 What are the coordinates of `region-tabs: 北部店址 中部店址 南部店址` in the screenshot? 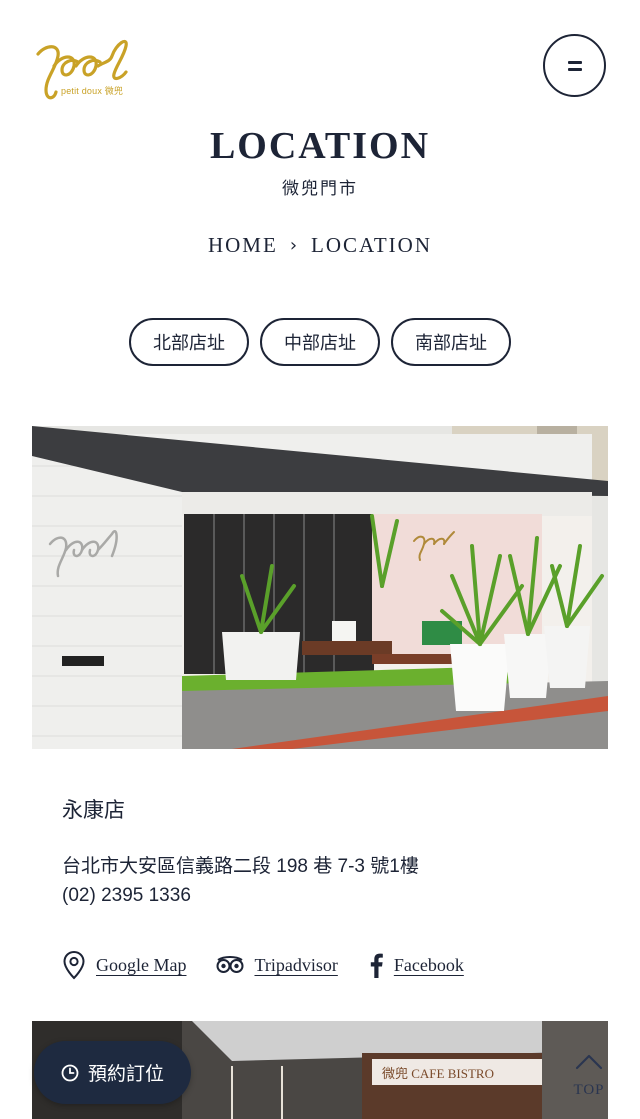 It's located at (320, 342).